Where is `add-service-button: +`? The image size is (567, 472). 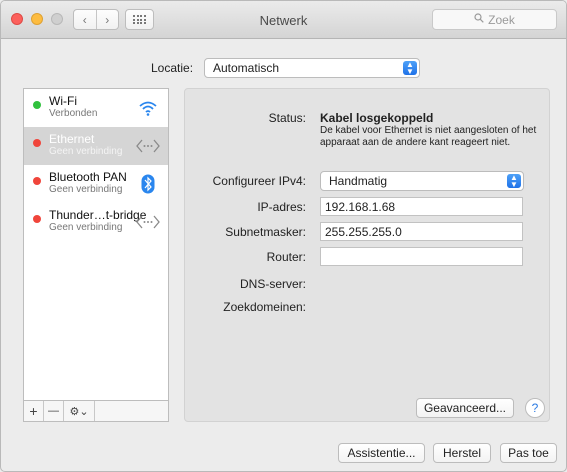
add-service-button: + is located at coordinates (34, 411).